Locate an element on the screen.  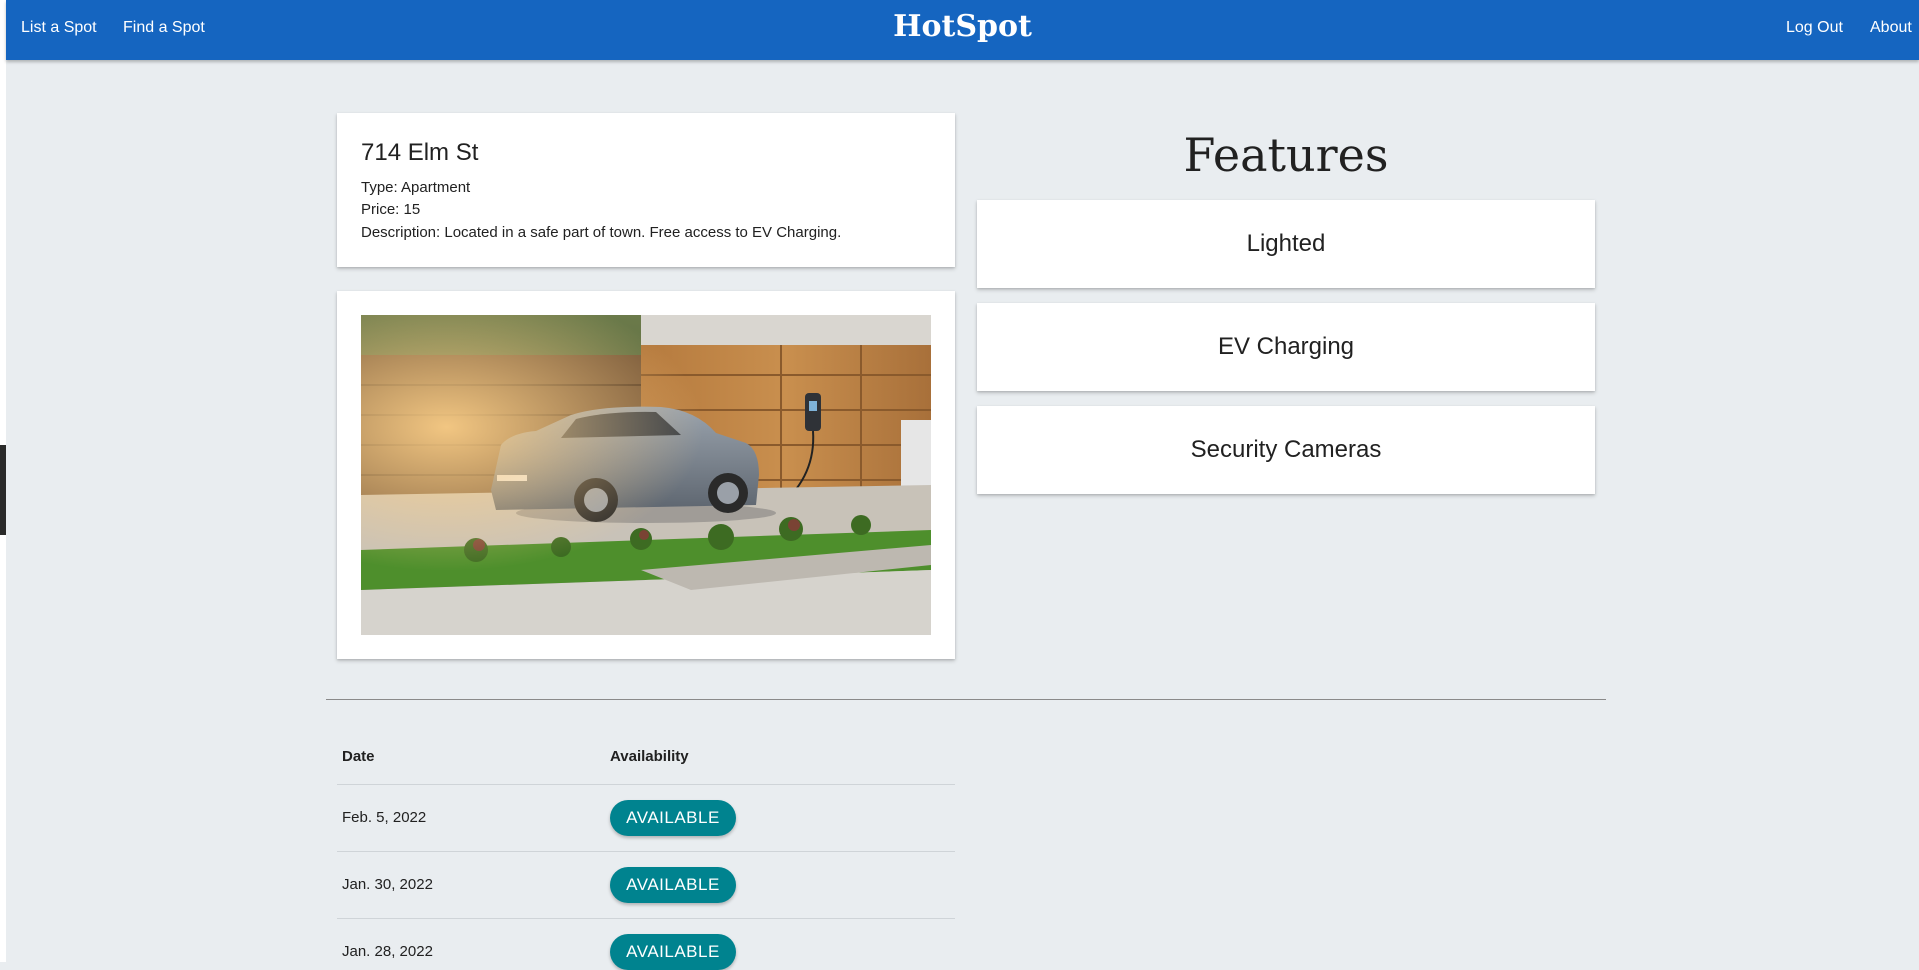
feature-card-security-cameras: Security Cameras is located at coordinates (1286, 450).